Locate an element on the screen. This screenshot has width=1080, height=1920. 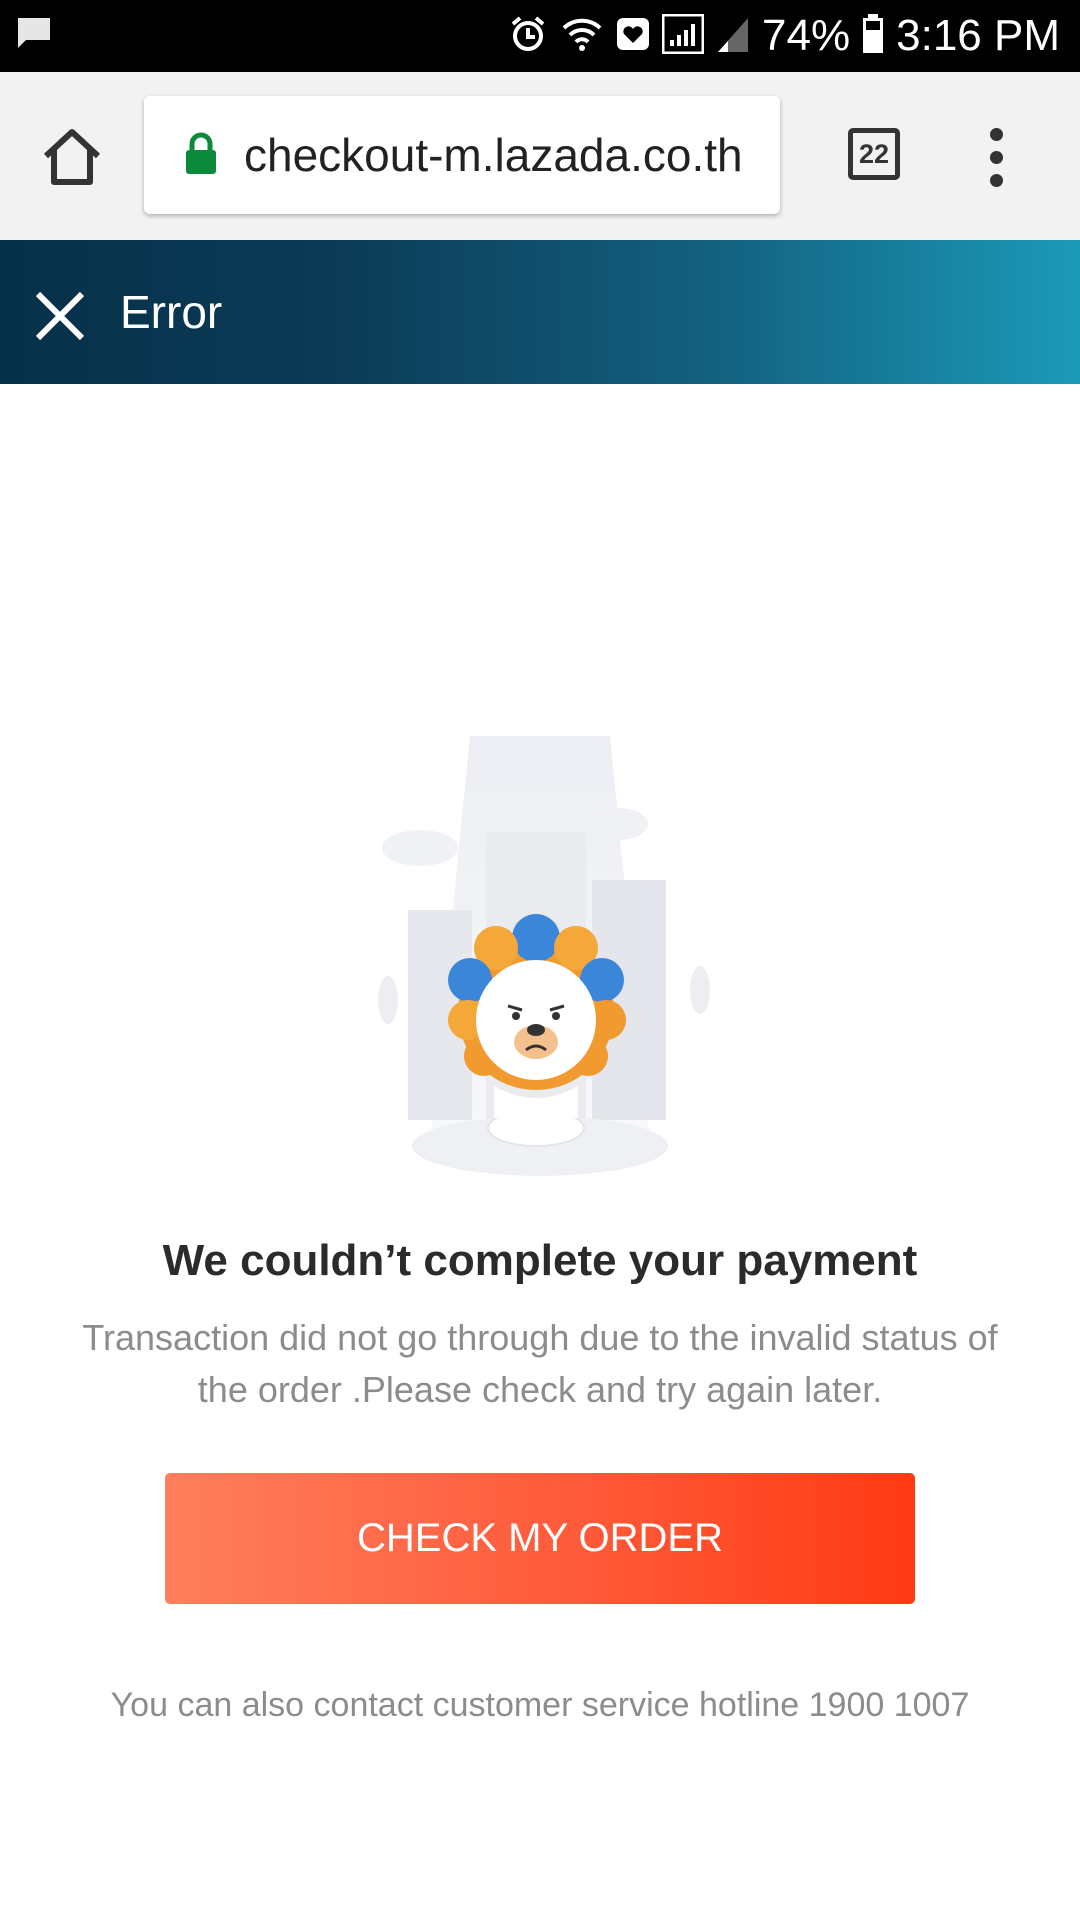
lock-icon is located at coordinates (201, 156).